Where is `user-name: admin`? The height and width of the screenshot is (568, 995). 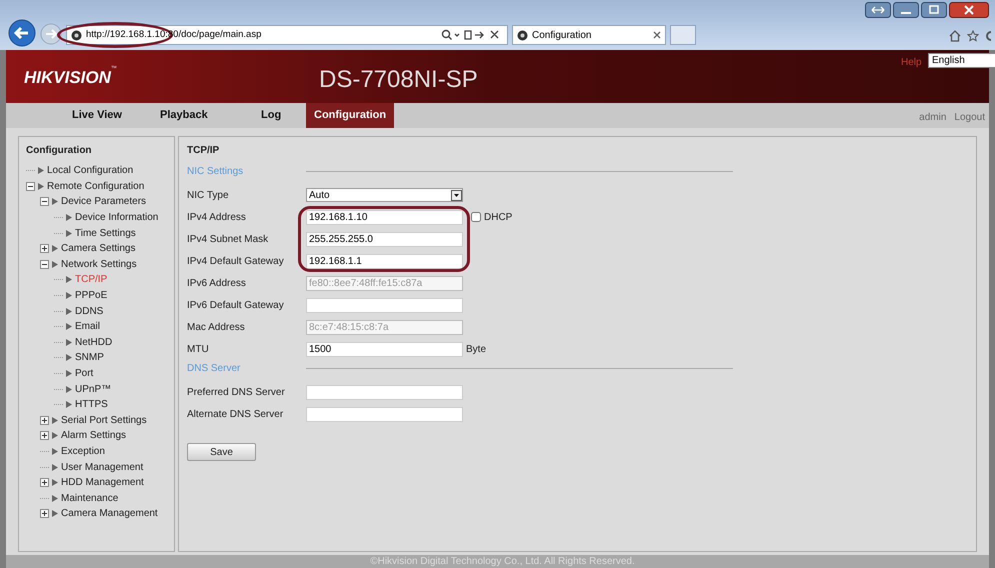
user-name: admin is located at coordinates (932, 118).